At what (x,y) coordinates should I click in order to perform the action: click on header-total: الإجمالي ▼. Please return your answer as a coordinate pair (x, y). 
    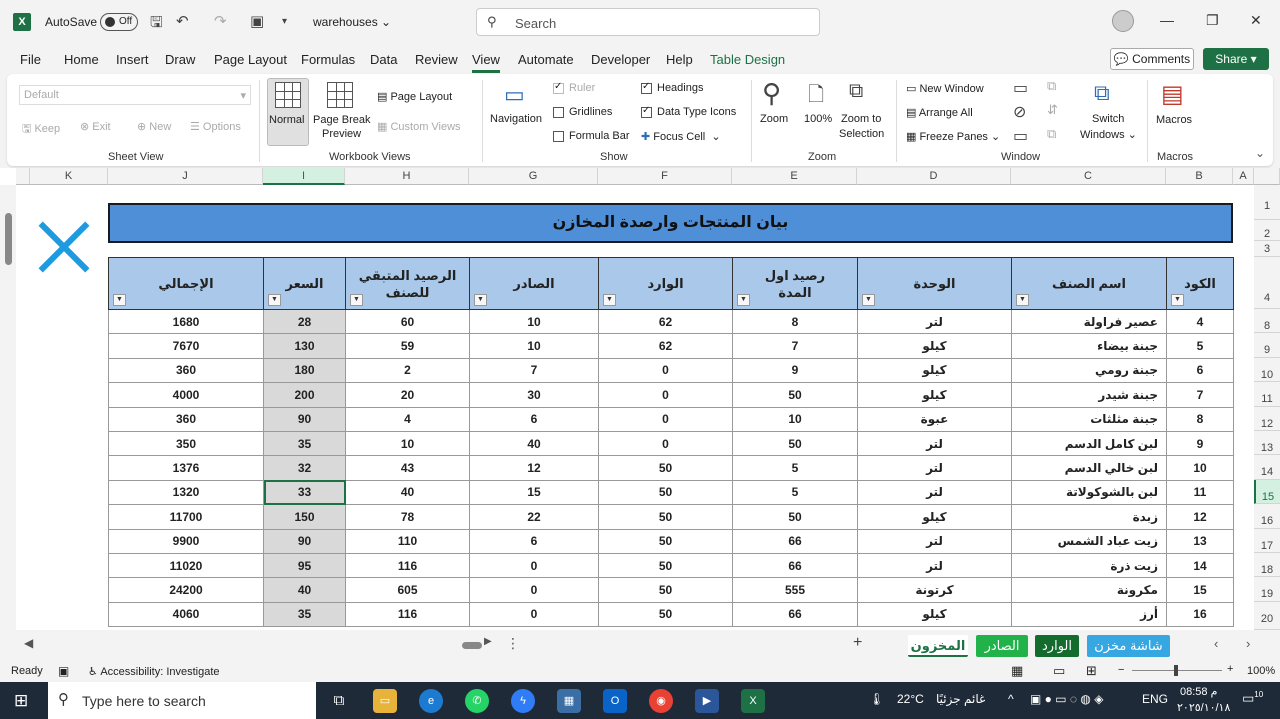
    Looking at the image, I should click on (186, 283).